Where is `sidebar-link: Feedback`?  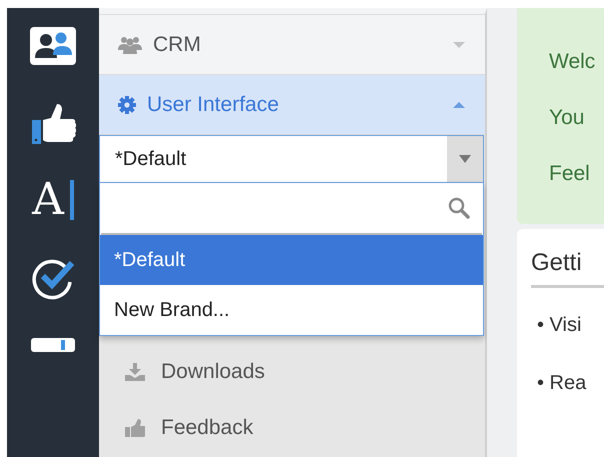
sidebar-link: Feedback is located at coordinates (207, 428).